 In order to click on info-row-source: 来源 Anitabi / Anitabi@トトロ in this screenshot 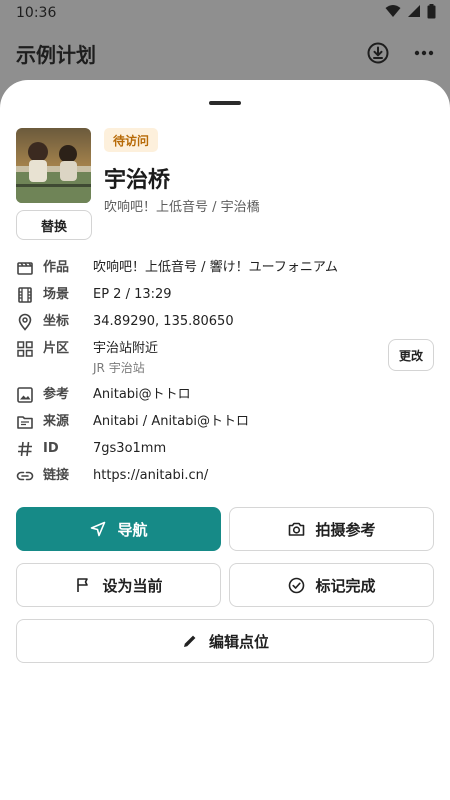, I will do `click(225, 422)`.